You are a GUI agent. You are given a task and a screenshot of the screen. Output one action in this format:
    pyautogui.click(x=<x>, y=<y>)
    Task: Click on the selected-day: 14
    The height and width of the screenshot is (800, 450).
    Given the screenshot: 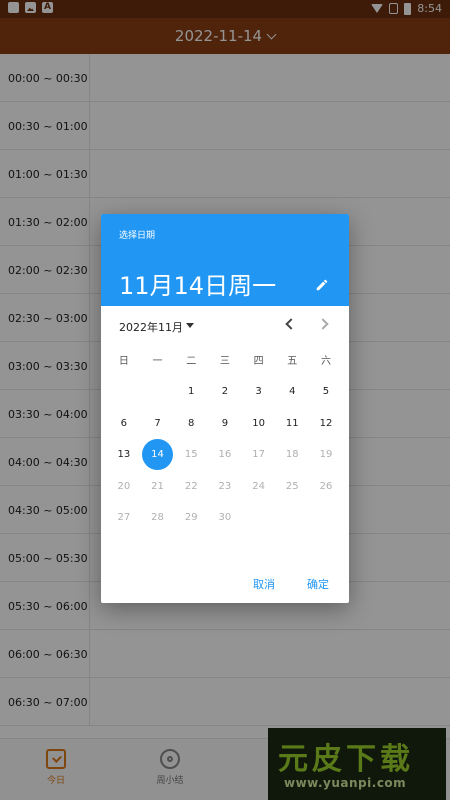 What is the action you would take?
    pyautogui.click(x=158, y=455)
    